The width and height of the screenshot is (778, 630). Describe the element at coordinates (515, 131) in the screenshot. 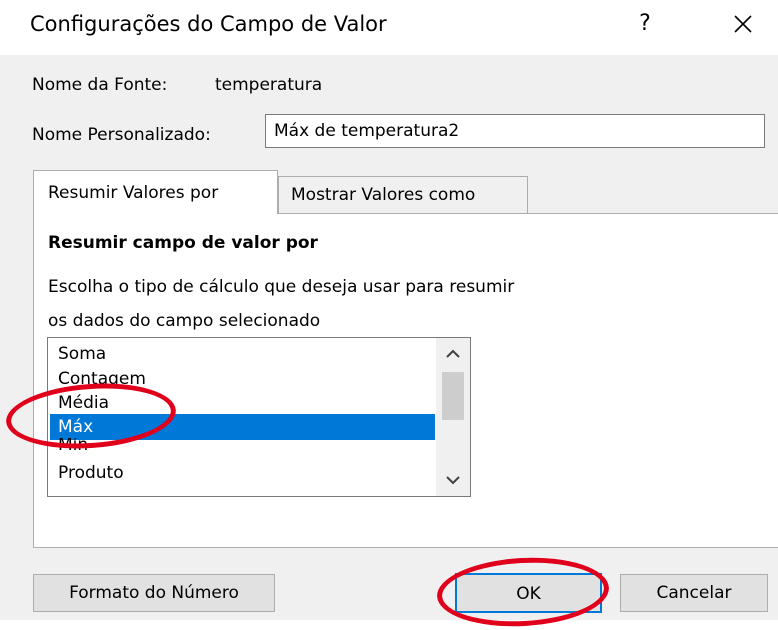

I see `custom-name-input` at that location.